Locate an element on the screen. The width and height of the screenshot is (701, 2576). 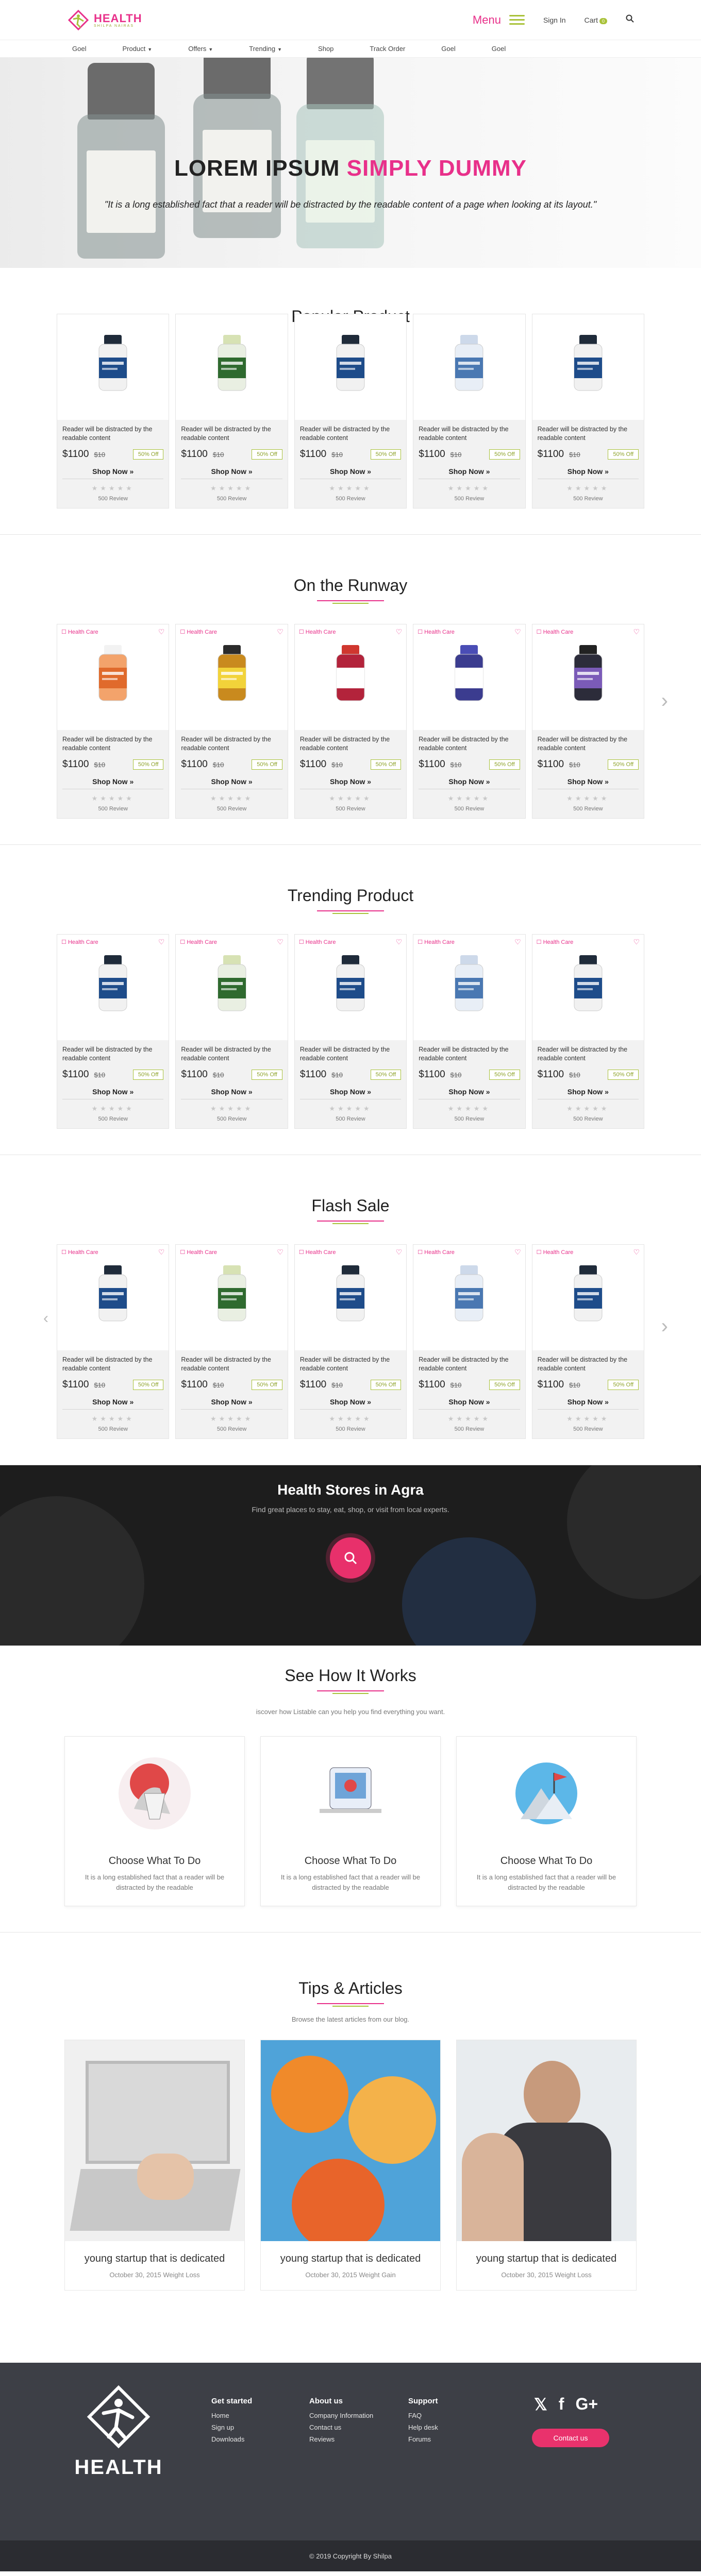
footer-link: Reviews is located at coordinates (341, 2439).